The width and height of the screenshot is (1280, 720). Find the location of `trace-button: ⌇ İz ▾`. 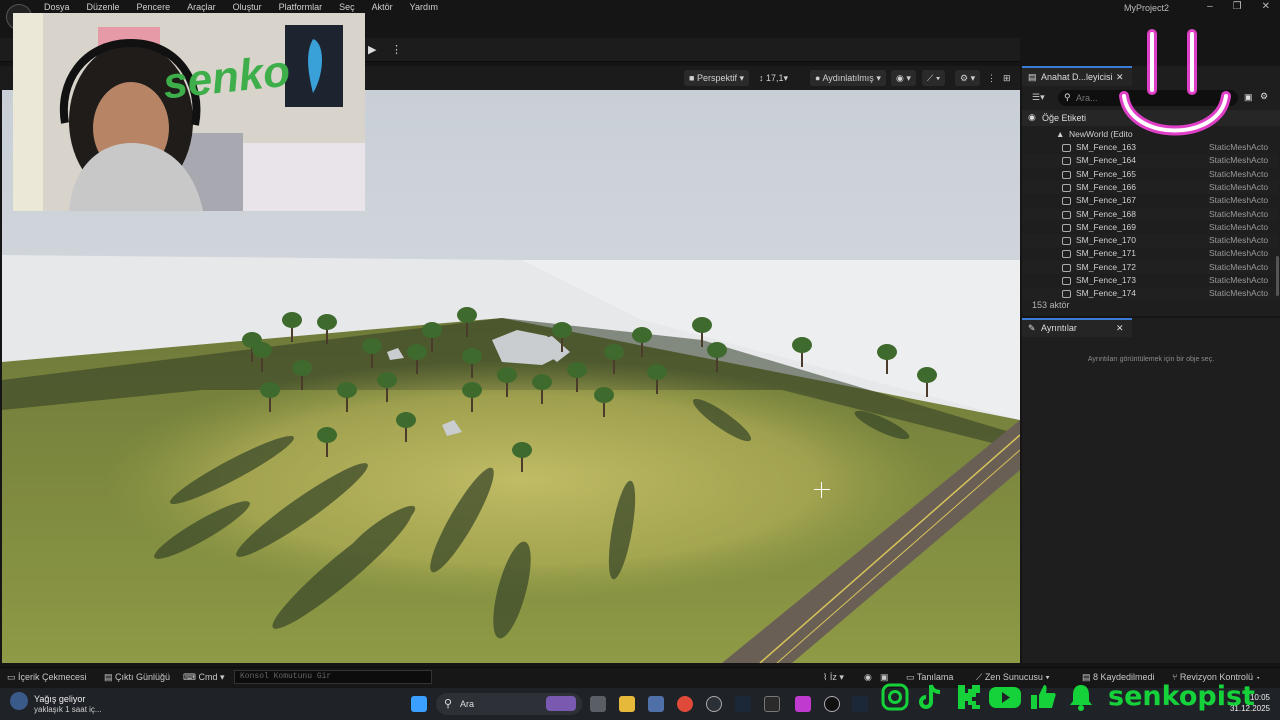

trace-button: ⌇ İz ▾ is located at coordinates (833, 677).